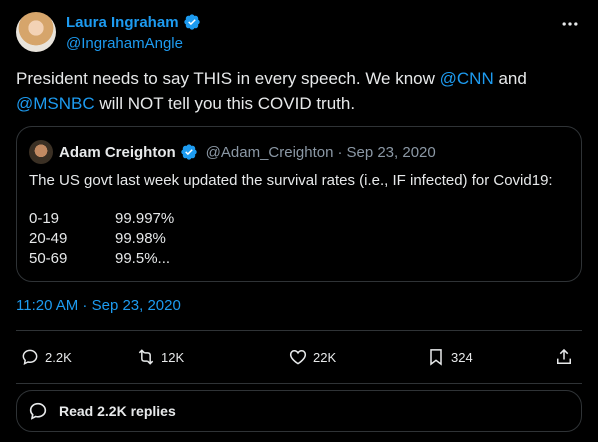 Image resolution: width=598 pixels, height=442 pixels. I want to click on author-name-row: Laura Ingraham, so click(133, 22).